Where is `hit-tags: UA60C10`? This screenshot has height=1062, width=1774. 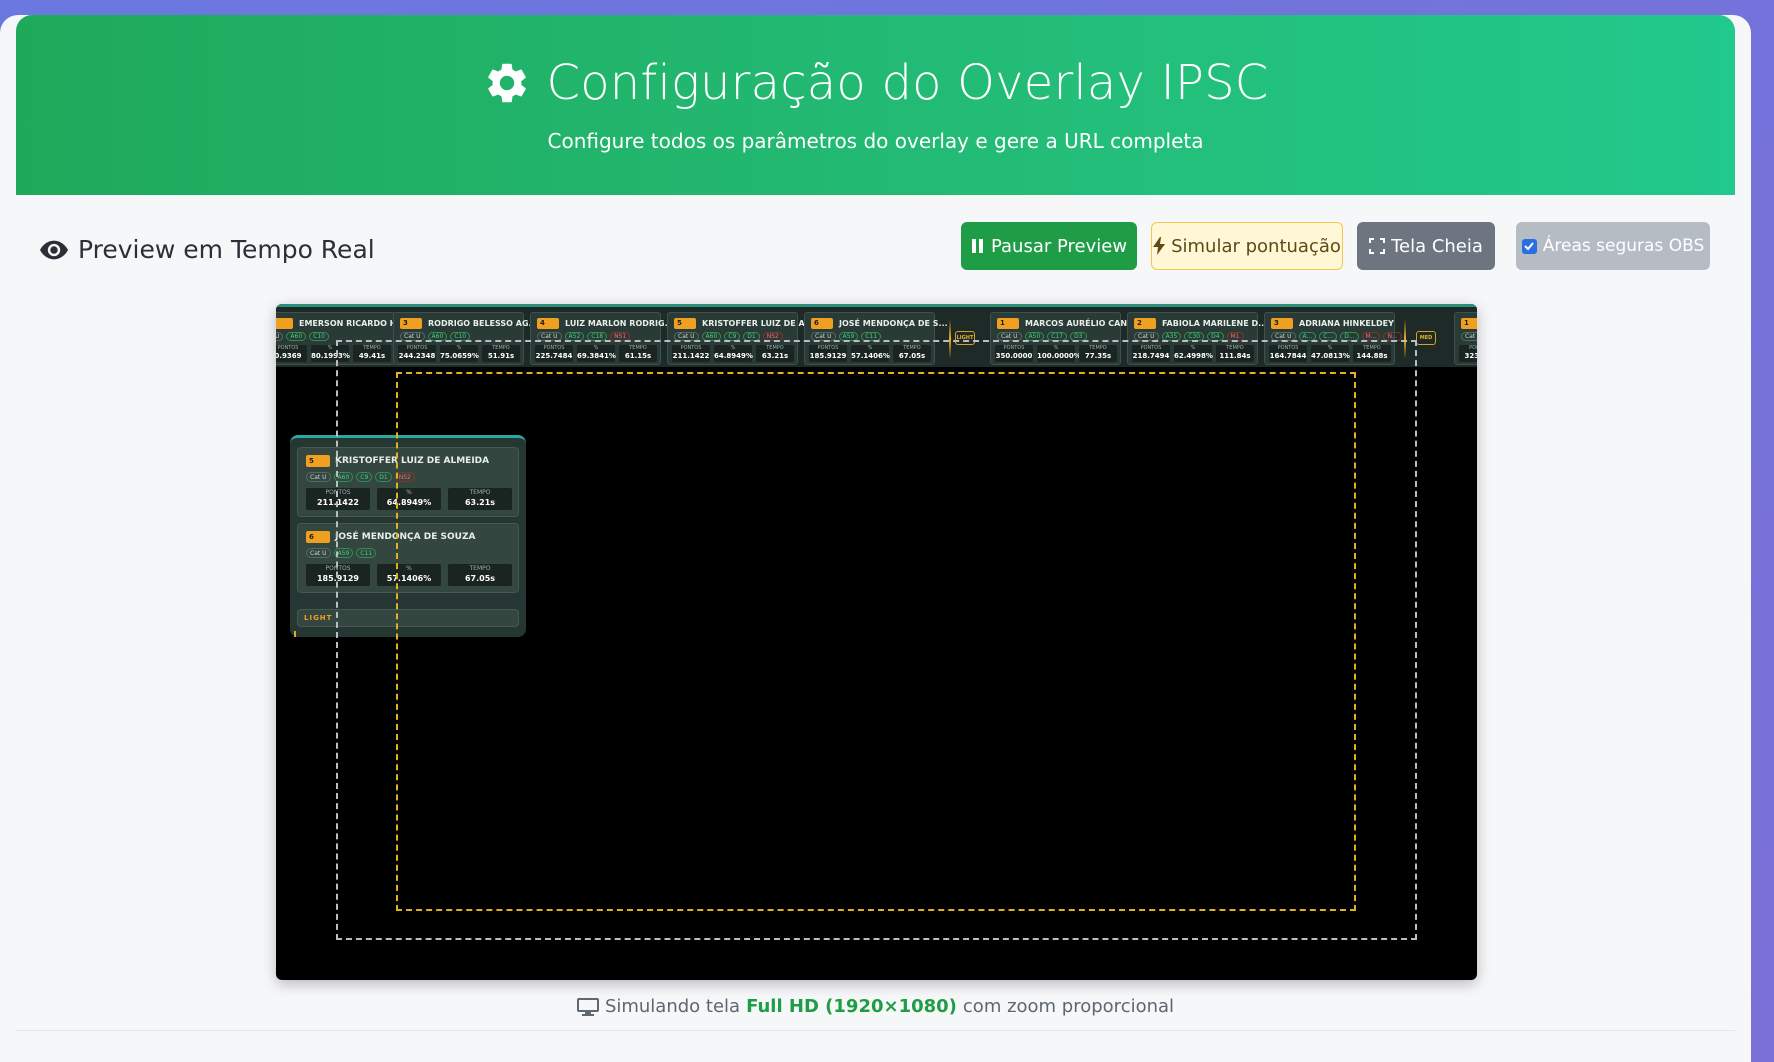
hit-tags: UA60C10 is located at coordinates (302, 336).